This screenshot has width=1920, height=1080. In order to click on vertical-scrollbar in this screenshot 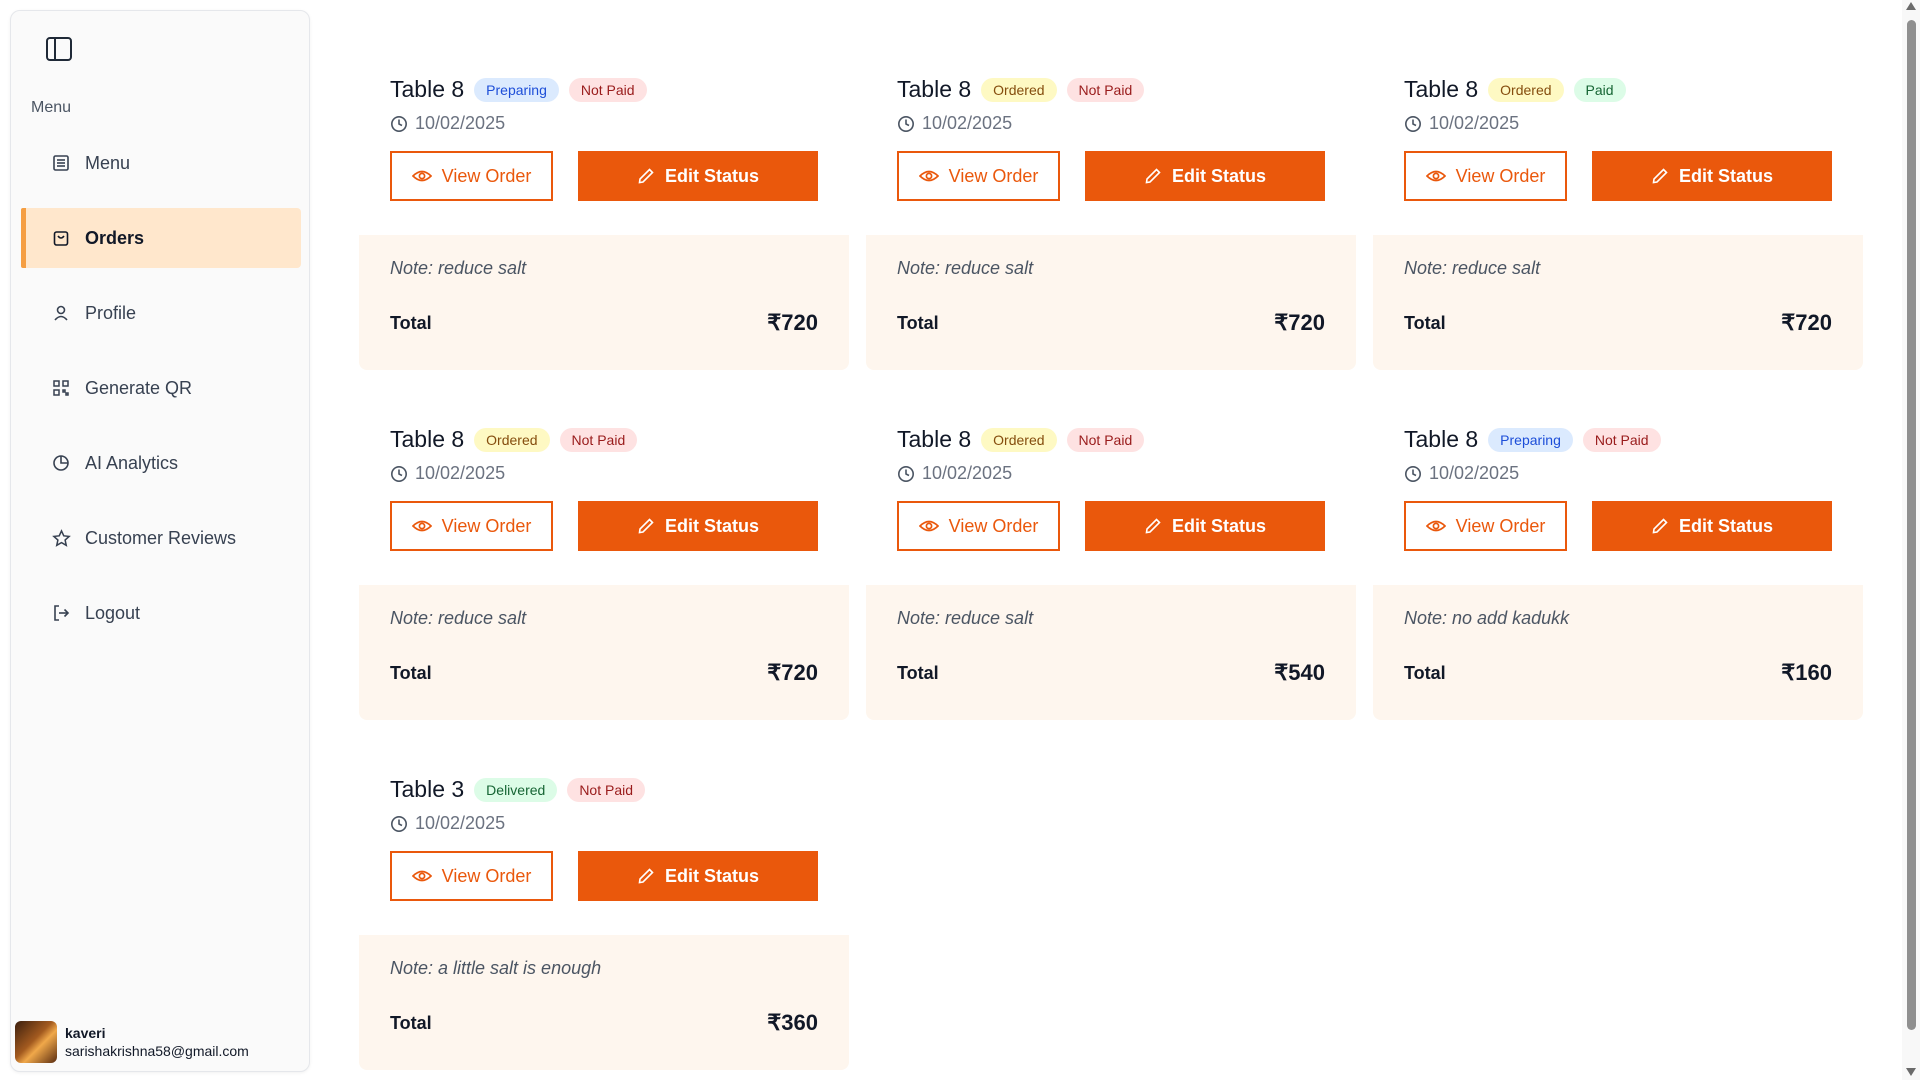, I will do `click(1911, 540)`.